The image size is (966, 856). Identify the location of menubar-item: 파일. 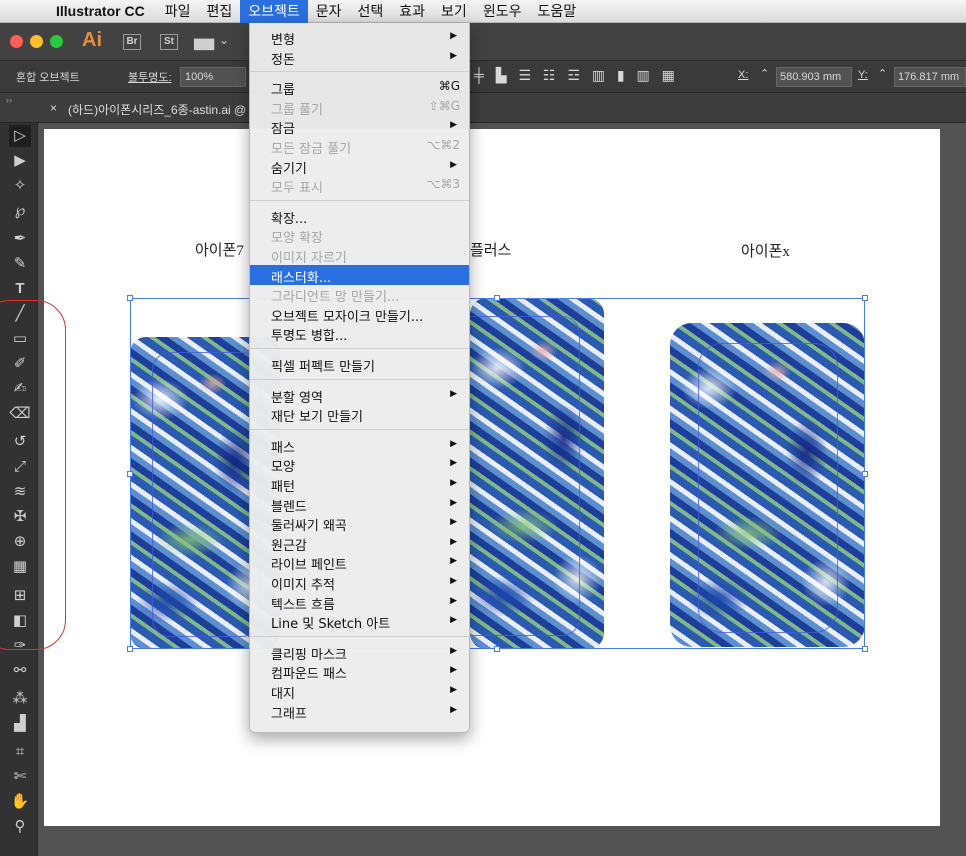
(178, 11).